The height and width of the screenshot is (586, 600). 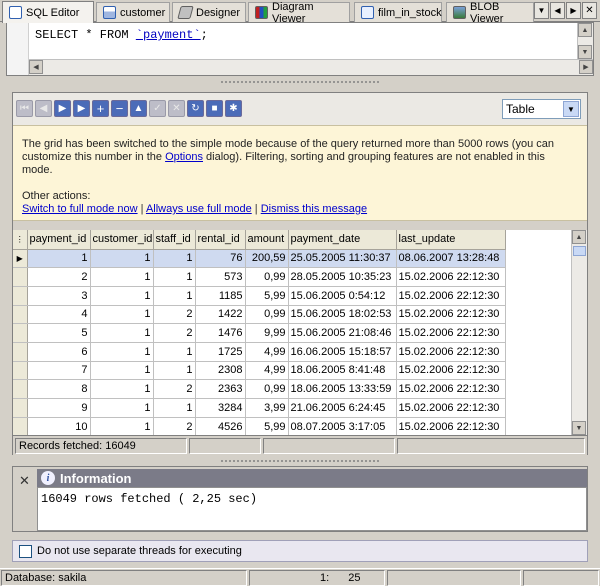 I want to click on table-cell: 200,59, so click(x=267, y=259).